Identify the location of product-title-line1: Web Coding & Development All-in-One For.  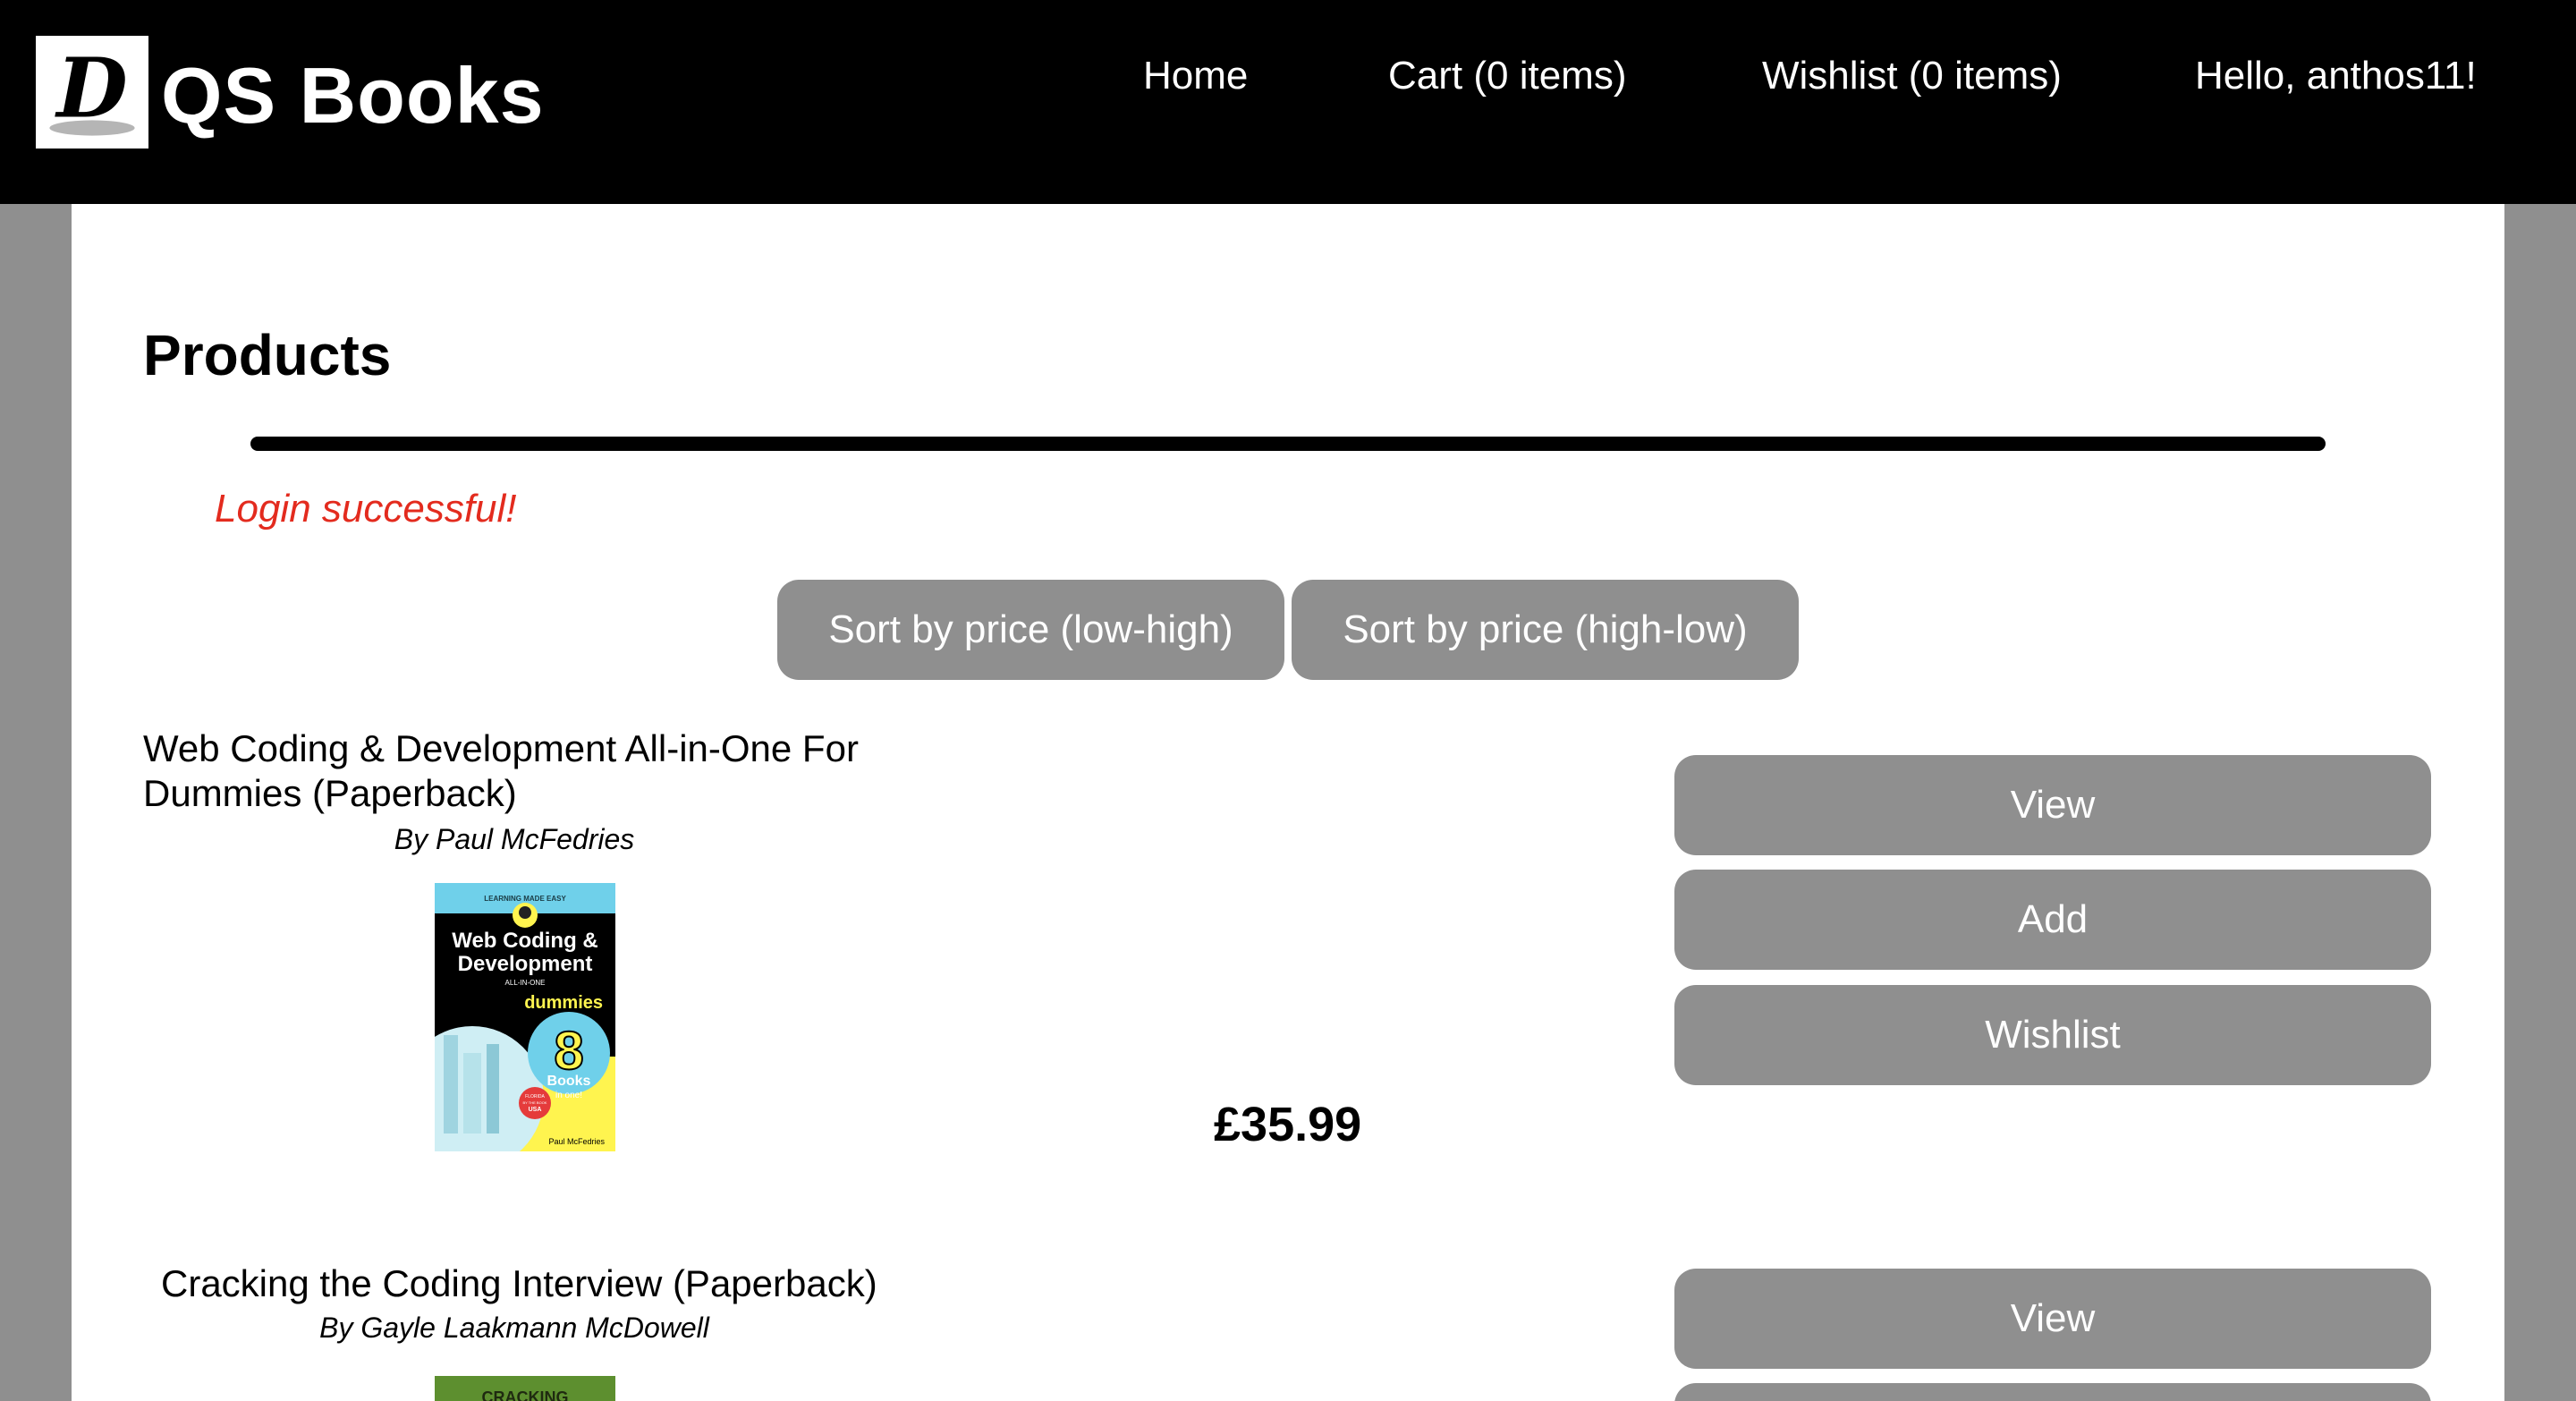
(501, 748).